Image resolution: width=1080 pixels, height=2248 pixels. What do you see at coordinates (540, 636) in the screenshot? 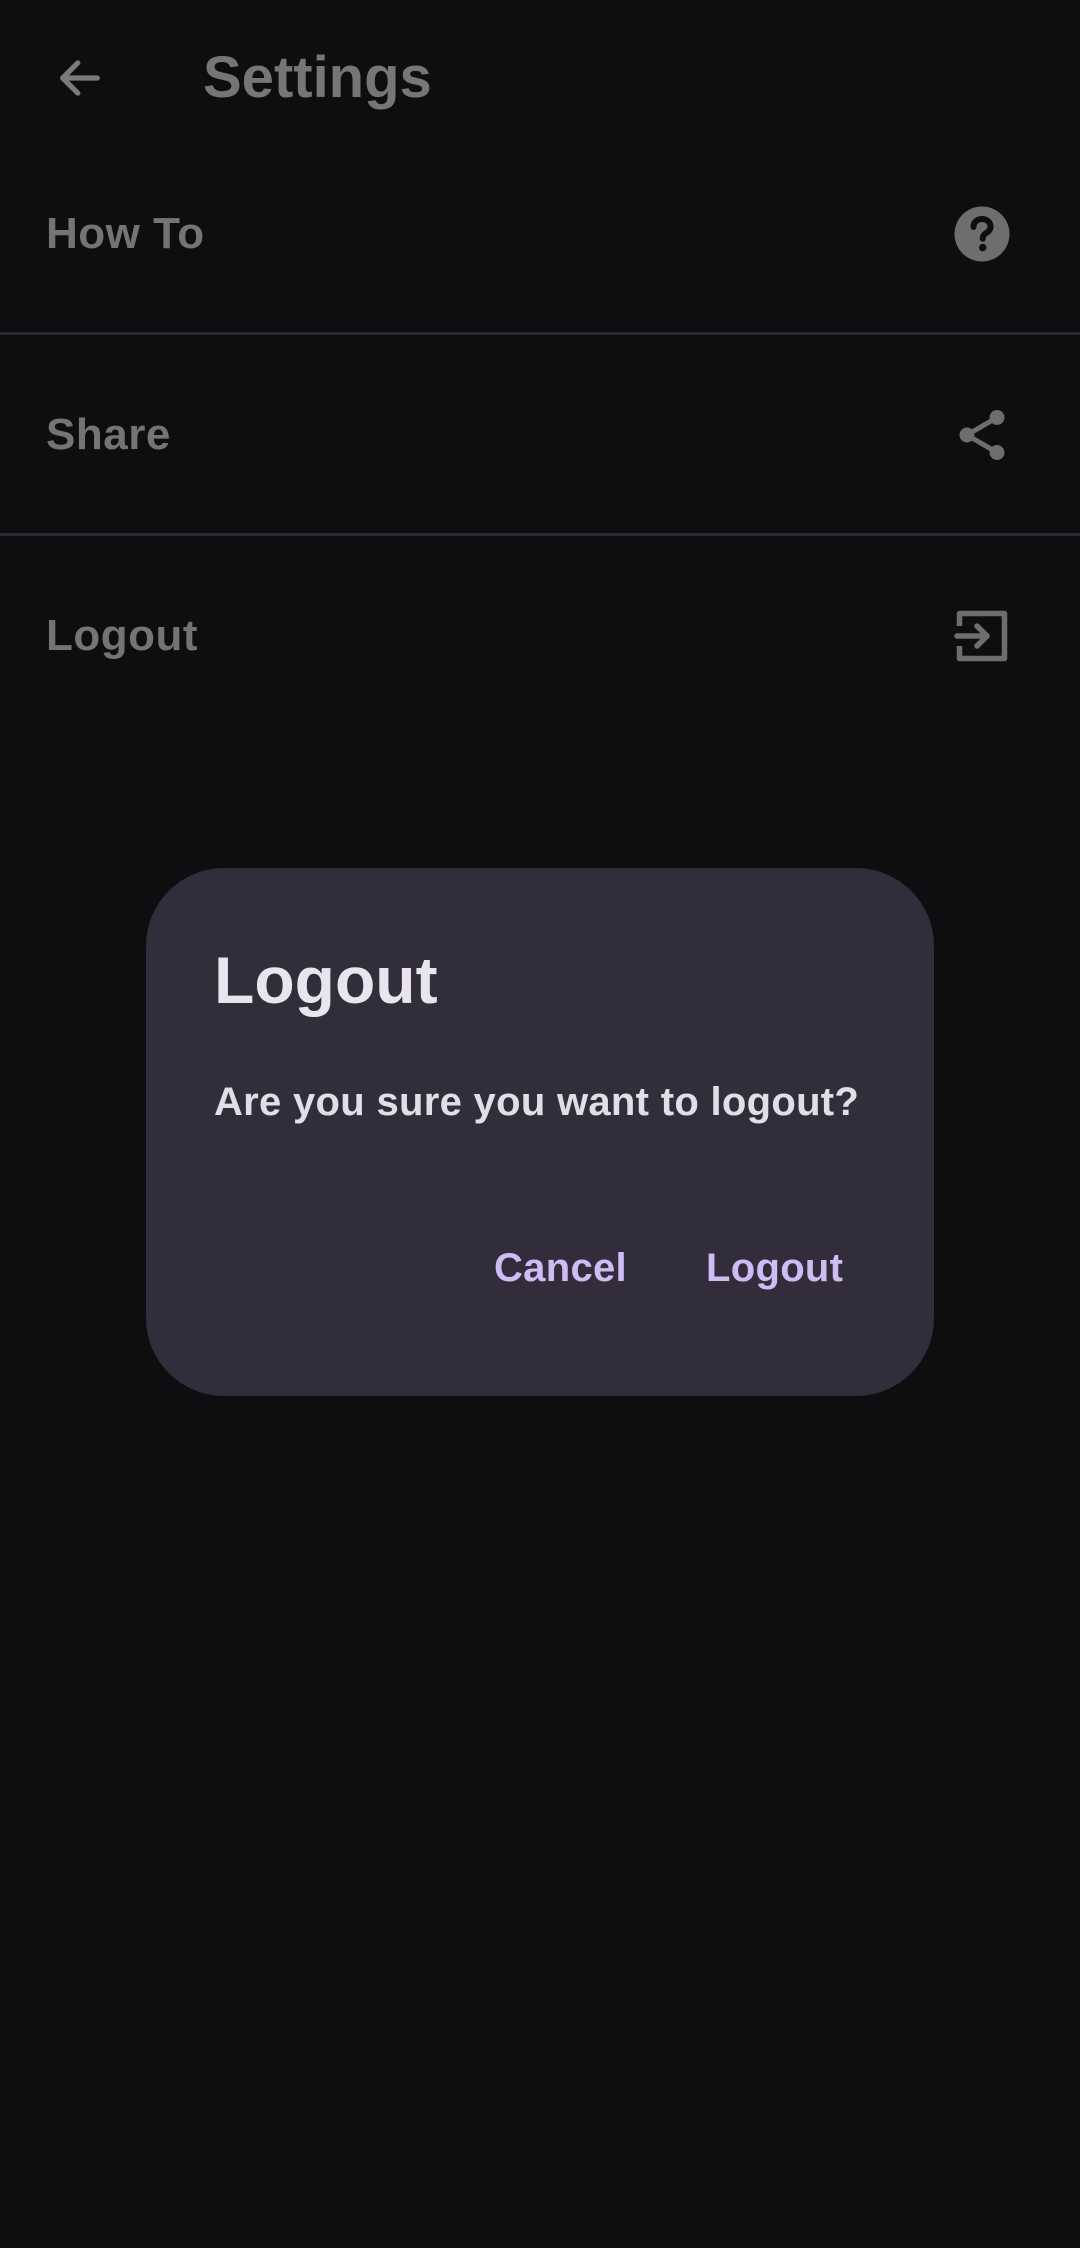
I see `settings-item-logout: Logout` at bounding box center [540, 636].